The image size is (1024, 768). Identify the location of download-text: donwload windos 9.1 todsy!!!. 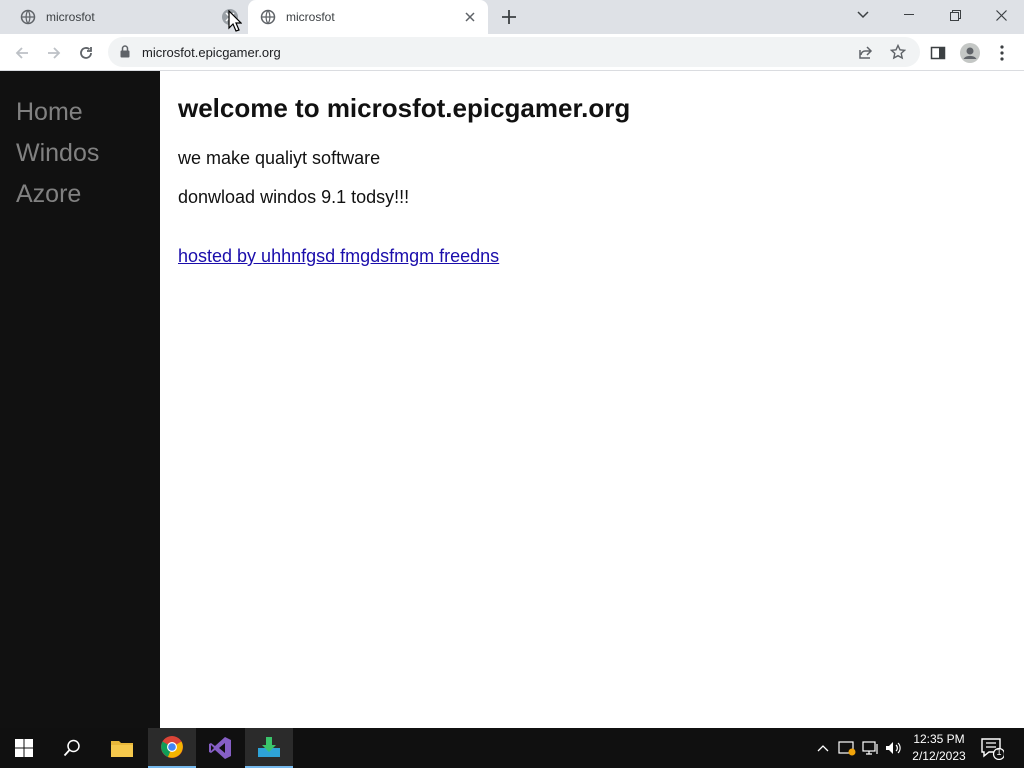
(294, 197).